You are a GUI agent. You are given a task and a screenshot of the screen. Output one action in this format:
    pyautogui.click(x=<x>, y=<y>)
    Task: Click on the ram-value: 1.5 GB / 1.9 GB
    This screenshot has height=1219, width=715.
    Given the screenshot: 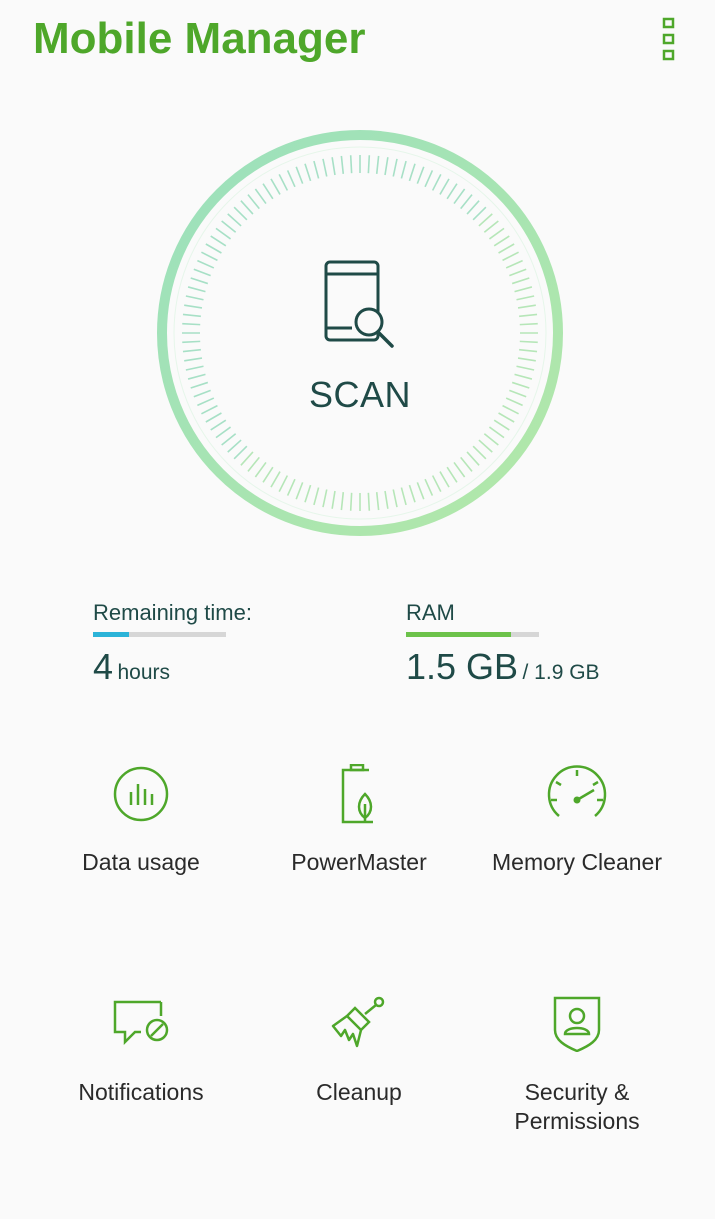 What is the action you would take?
    pyautogui.click(x=503, y=667)
    